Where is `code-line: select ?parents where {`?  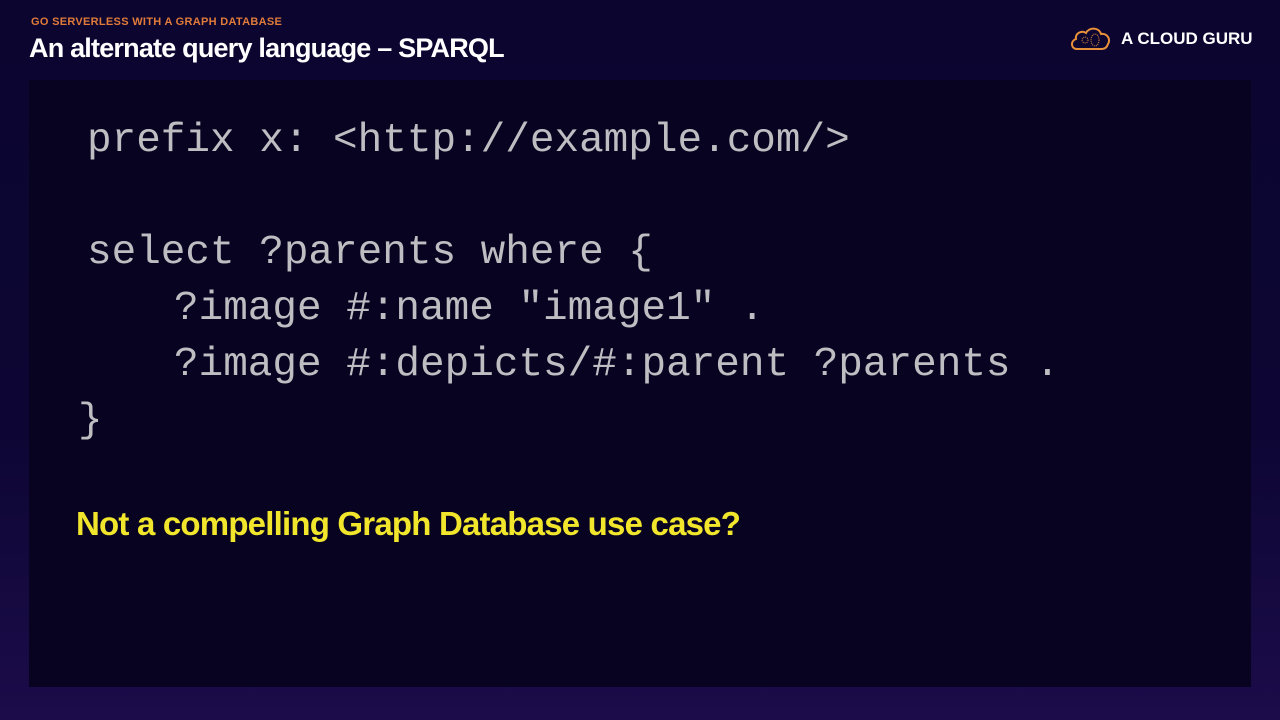 code-line: select ?parents where { is located at coordinates (370, 253).